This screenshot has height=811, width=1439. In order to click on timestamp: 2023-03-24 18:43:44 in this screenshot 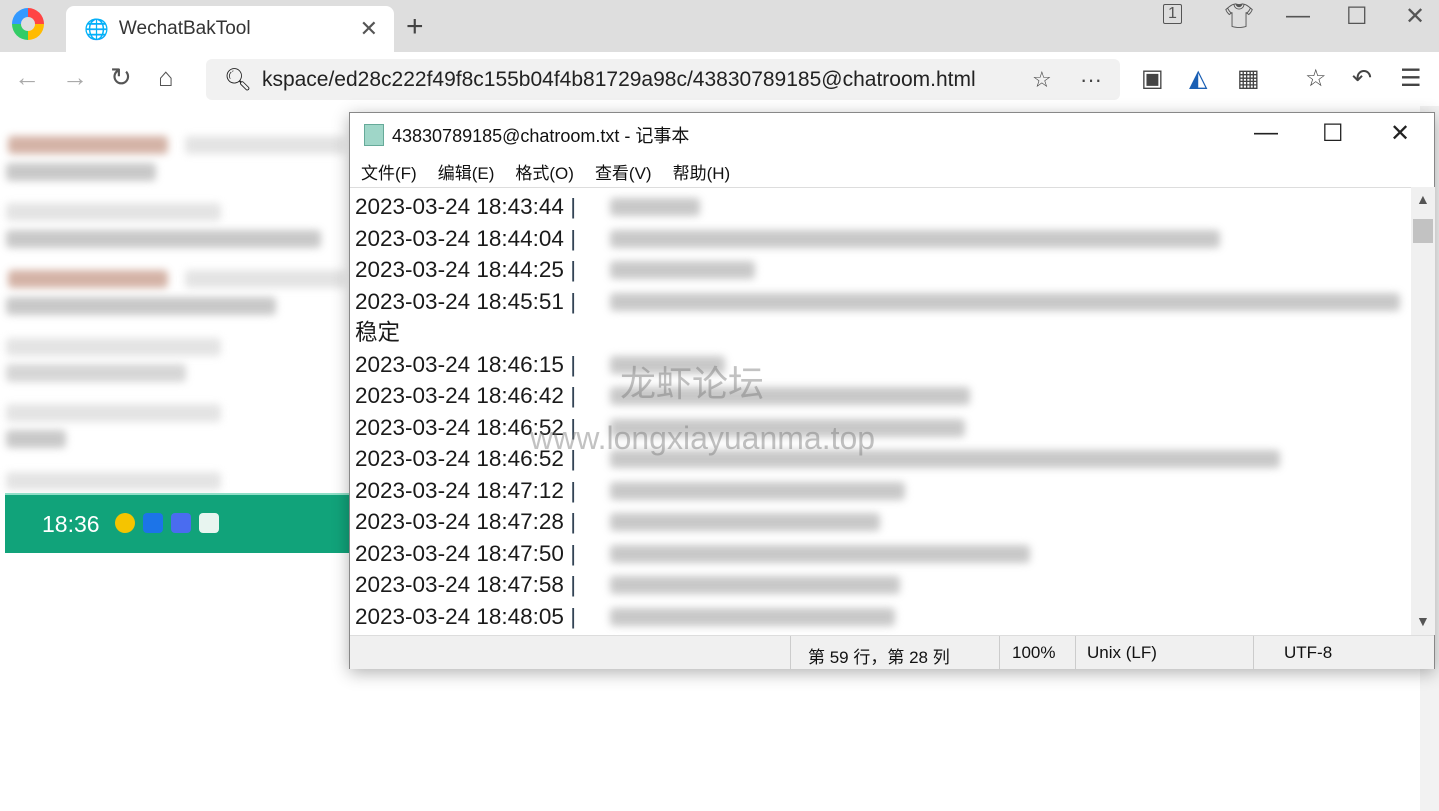, I will do `click(459, 206)`.